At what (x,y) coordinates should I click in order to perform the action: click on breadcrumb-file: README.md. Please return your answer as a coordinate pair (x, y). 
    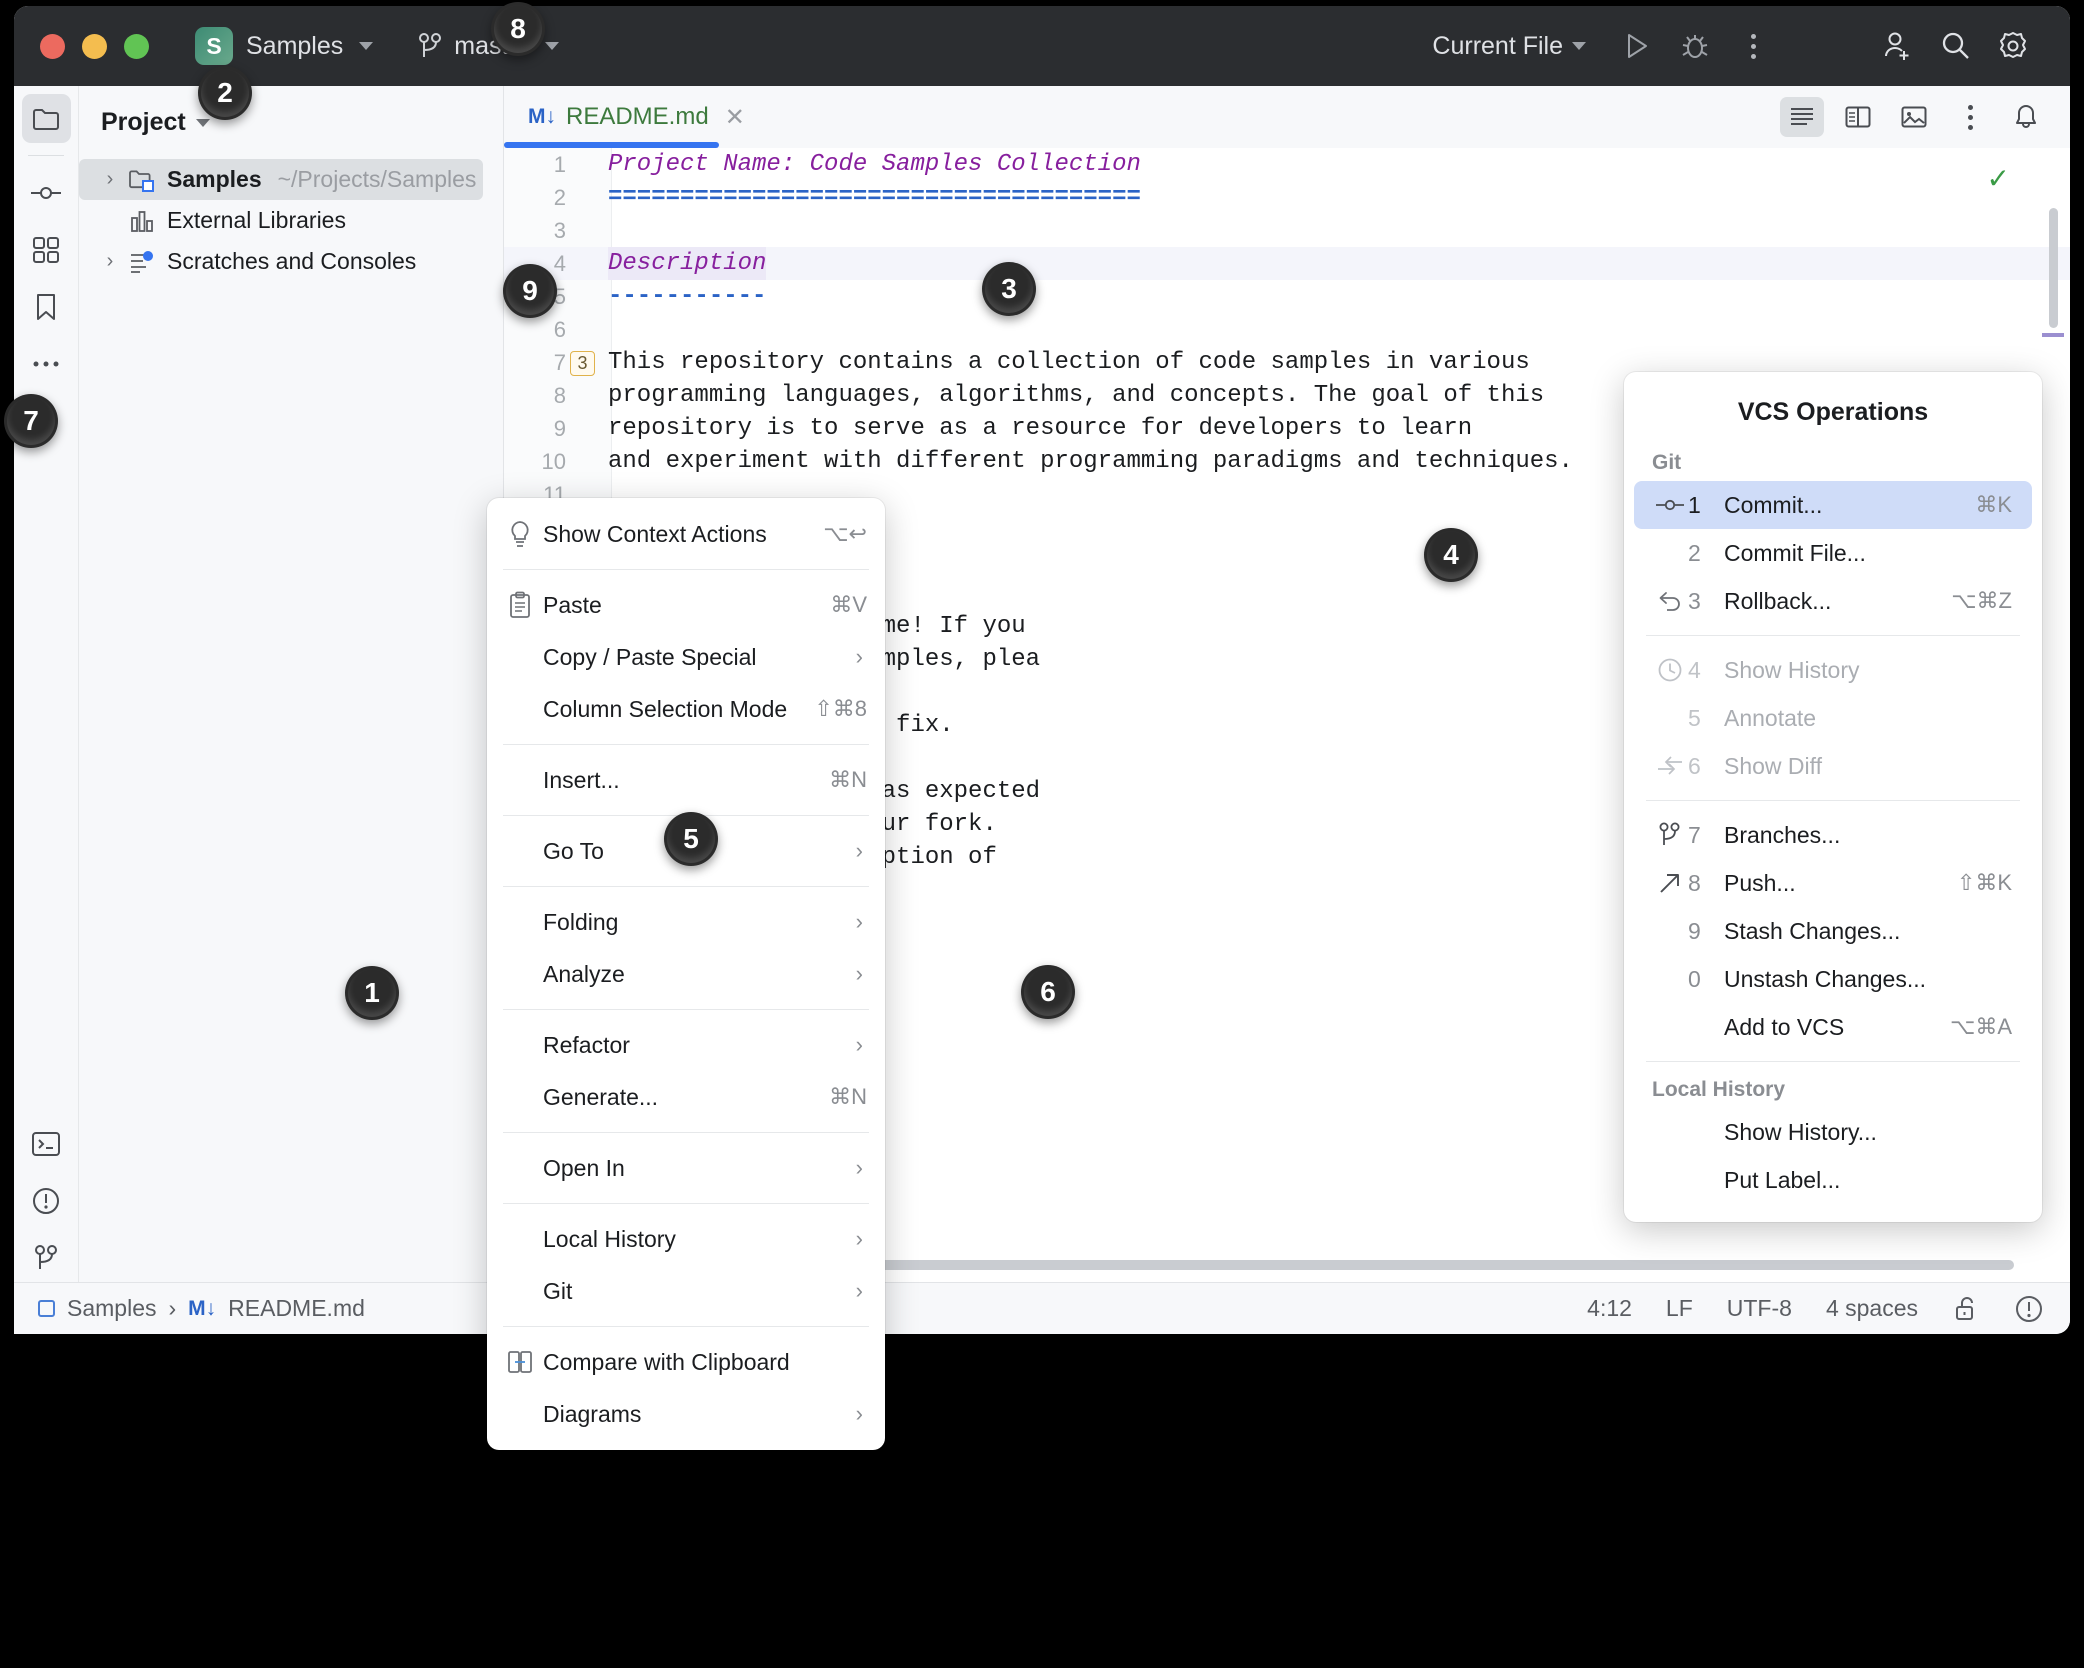
    Looking at the image, I should click on (296, 1308).